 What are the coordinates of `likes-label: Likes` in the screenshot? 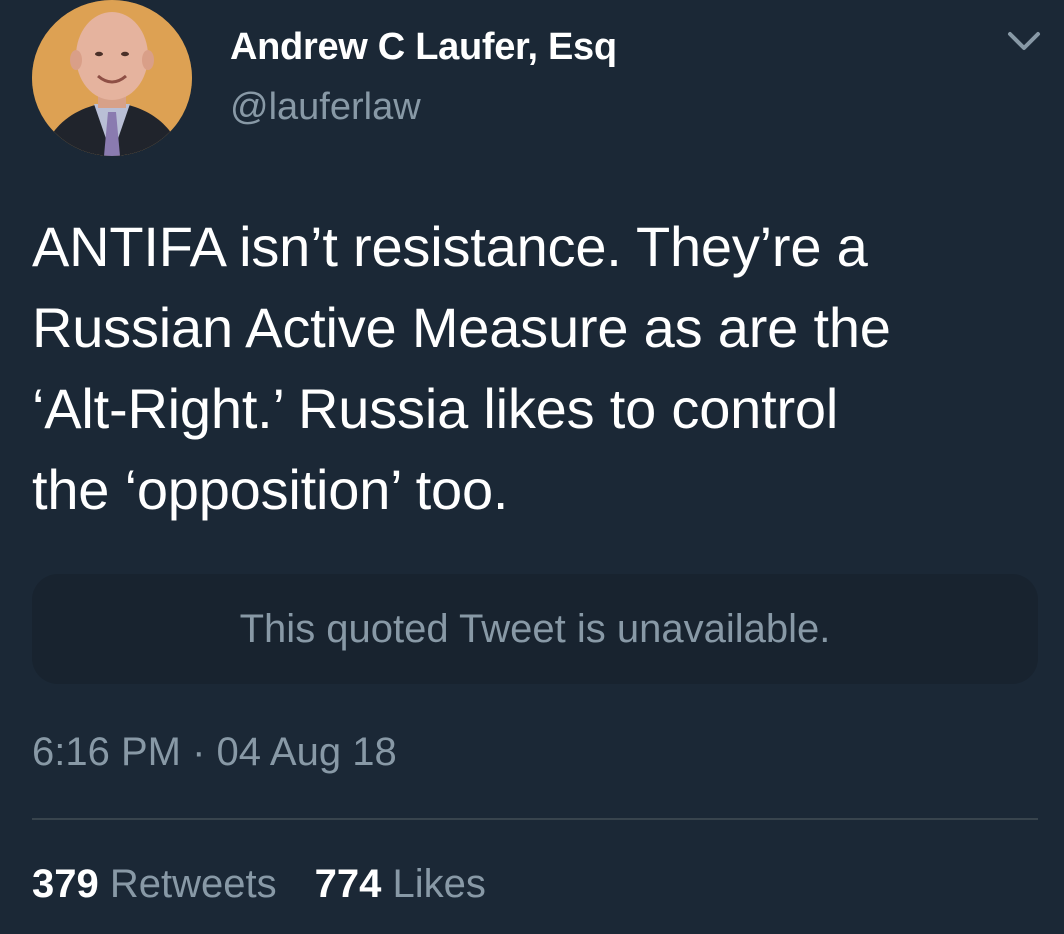 It's located at (439, 884).